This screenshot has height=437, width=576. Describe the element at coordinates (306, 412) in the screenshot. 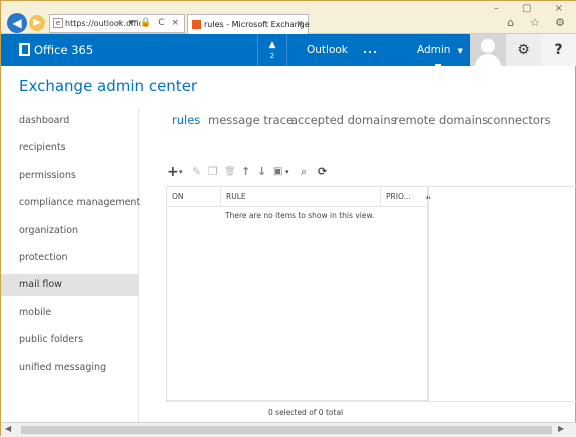

I see `selection-status: 0 selected of 0 total` at that location.